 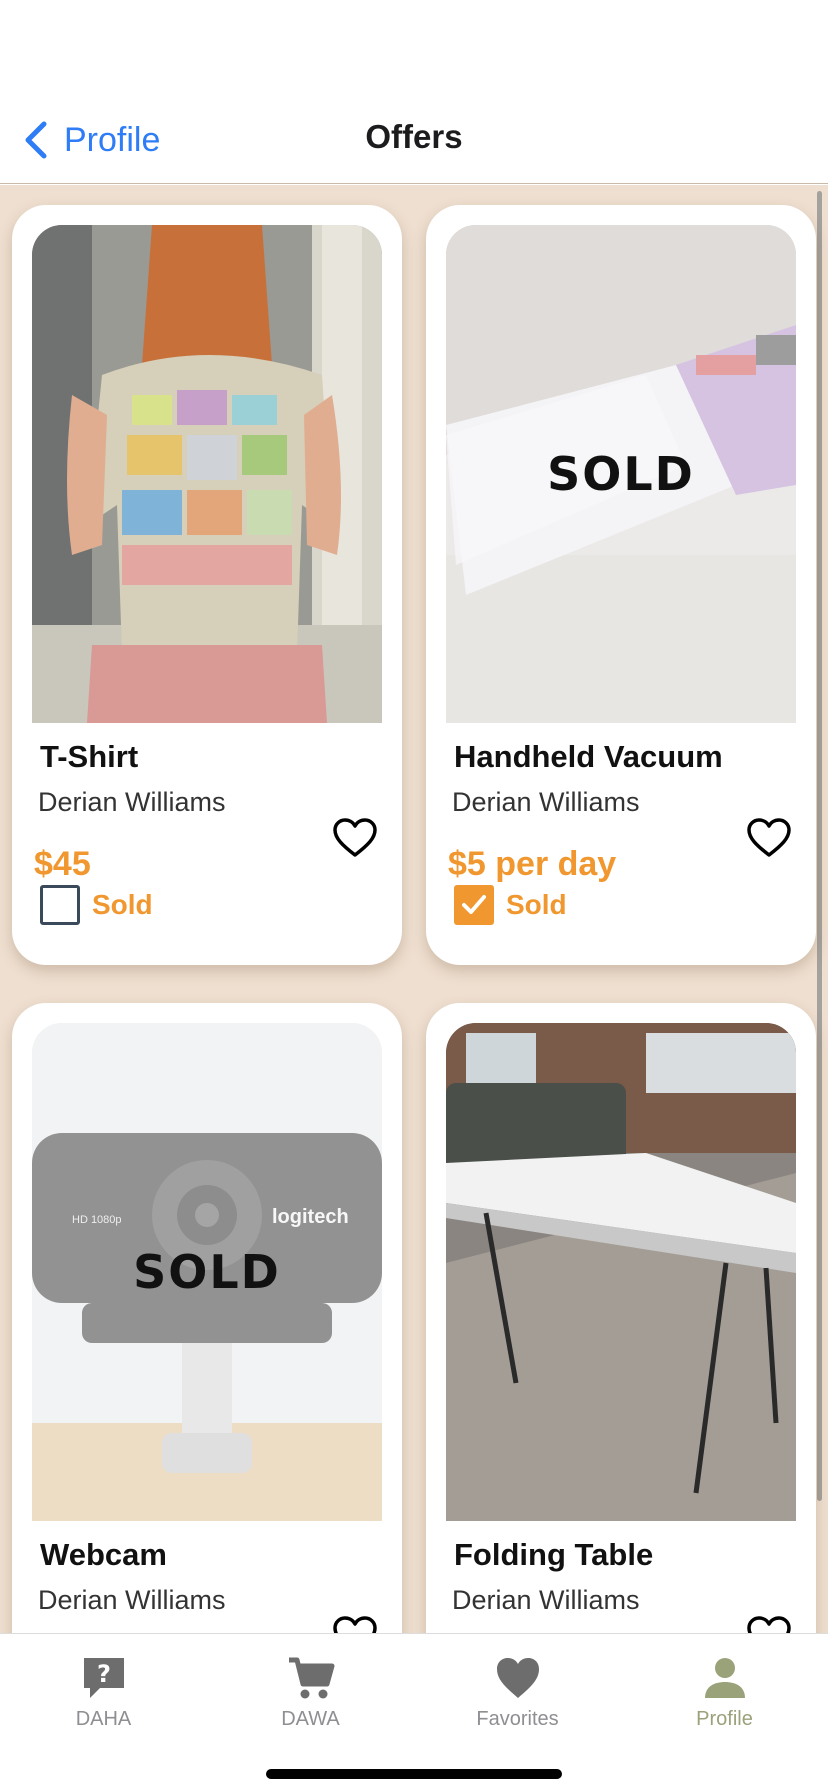 What do you see at coordinates (414, 1774) in the screenshot?
I see `home-indicator` at bounding box center [414, 1774].